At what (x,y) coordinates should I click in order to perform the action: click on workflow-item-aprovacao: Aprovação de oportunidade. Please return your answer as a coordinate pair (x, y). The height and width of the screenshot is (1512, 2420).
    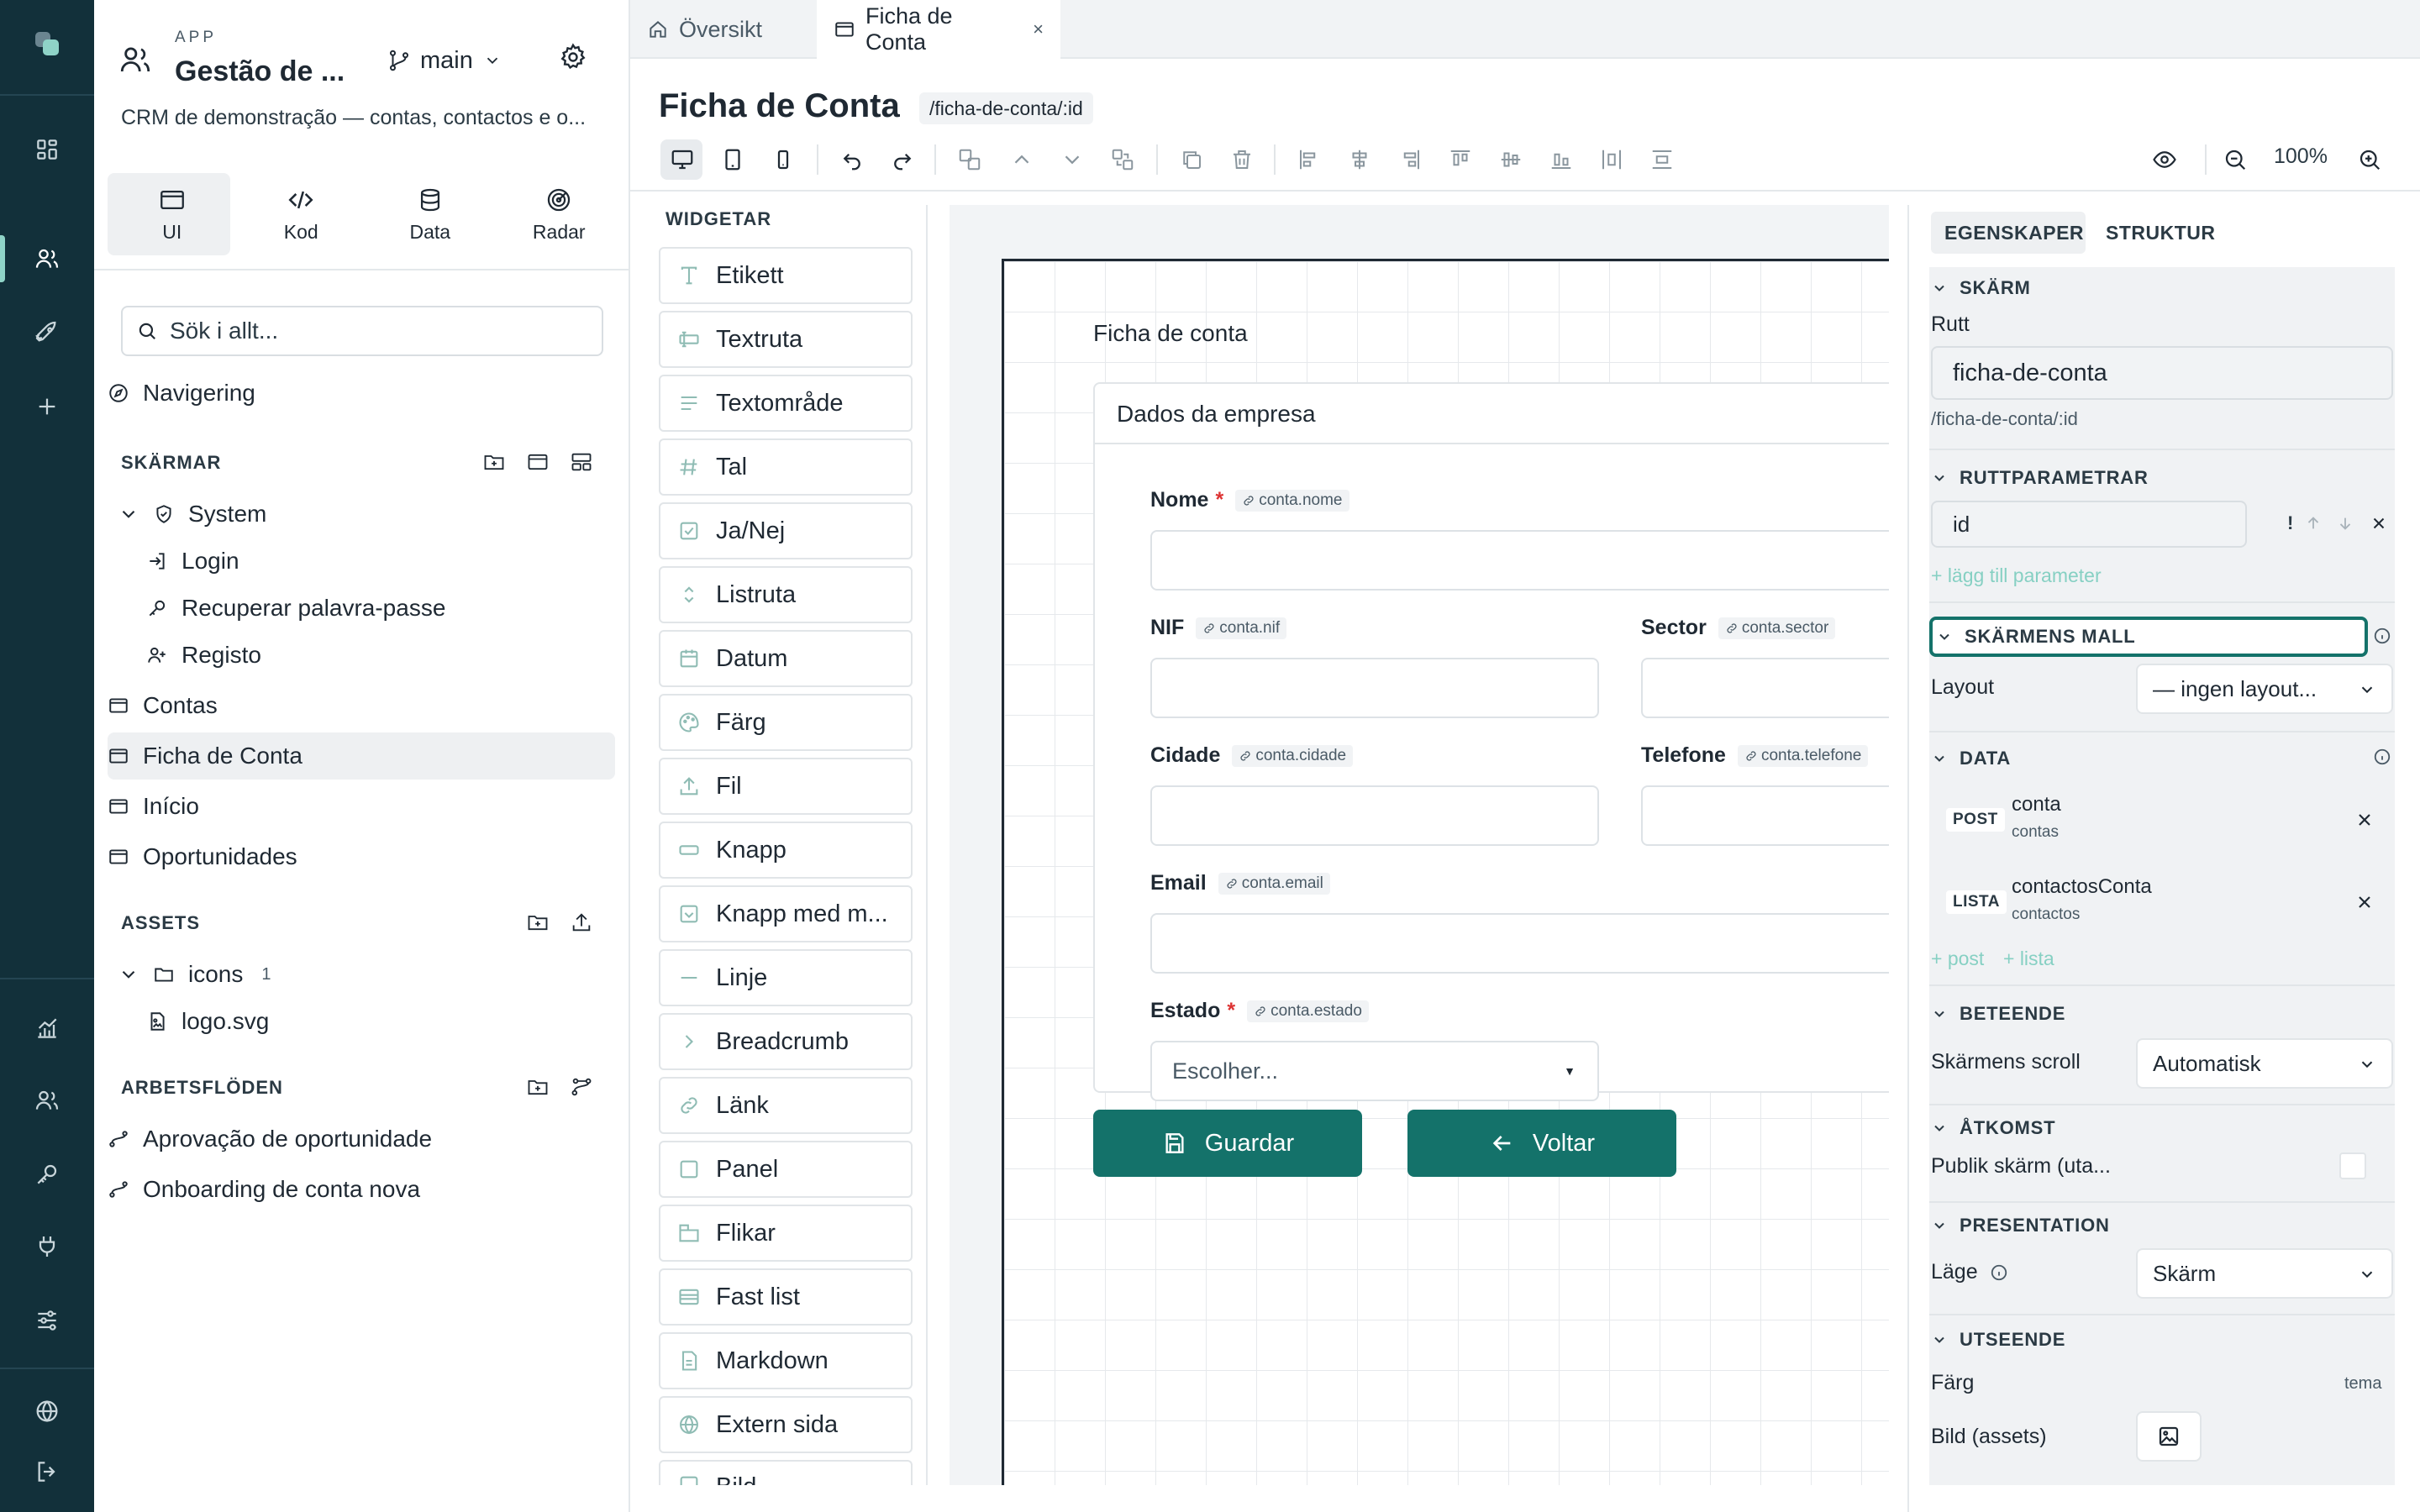
    Looking at the image, I should click on (361, 1139).